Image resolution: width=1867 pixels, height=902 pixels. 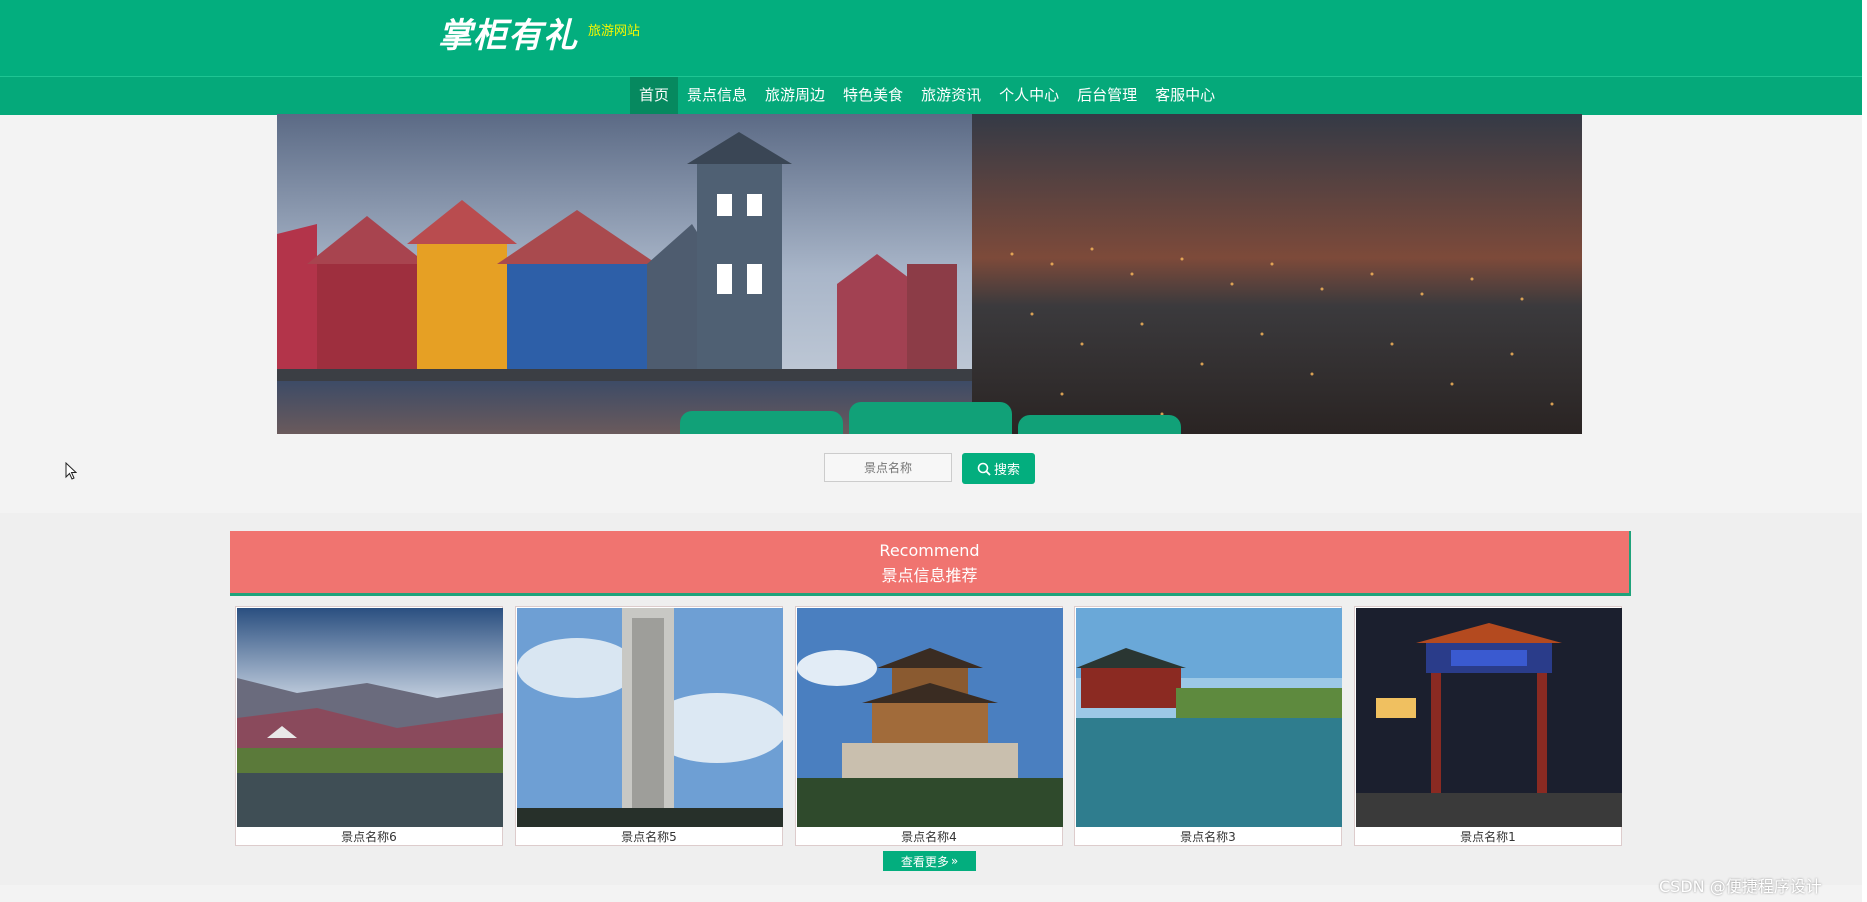 I want to click on carousel-image-houses, so click(x=624, y=274).